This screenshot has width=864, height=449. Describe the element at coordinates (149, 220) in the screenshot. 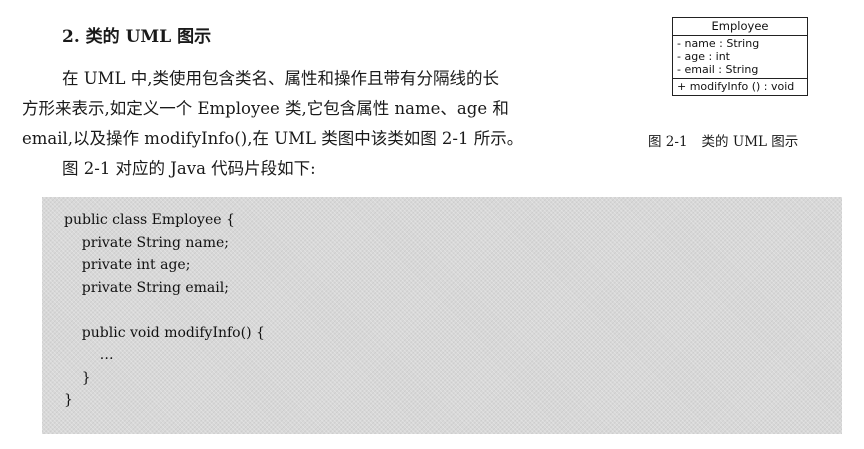

I see `code-line: public class Employee {` at that location.